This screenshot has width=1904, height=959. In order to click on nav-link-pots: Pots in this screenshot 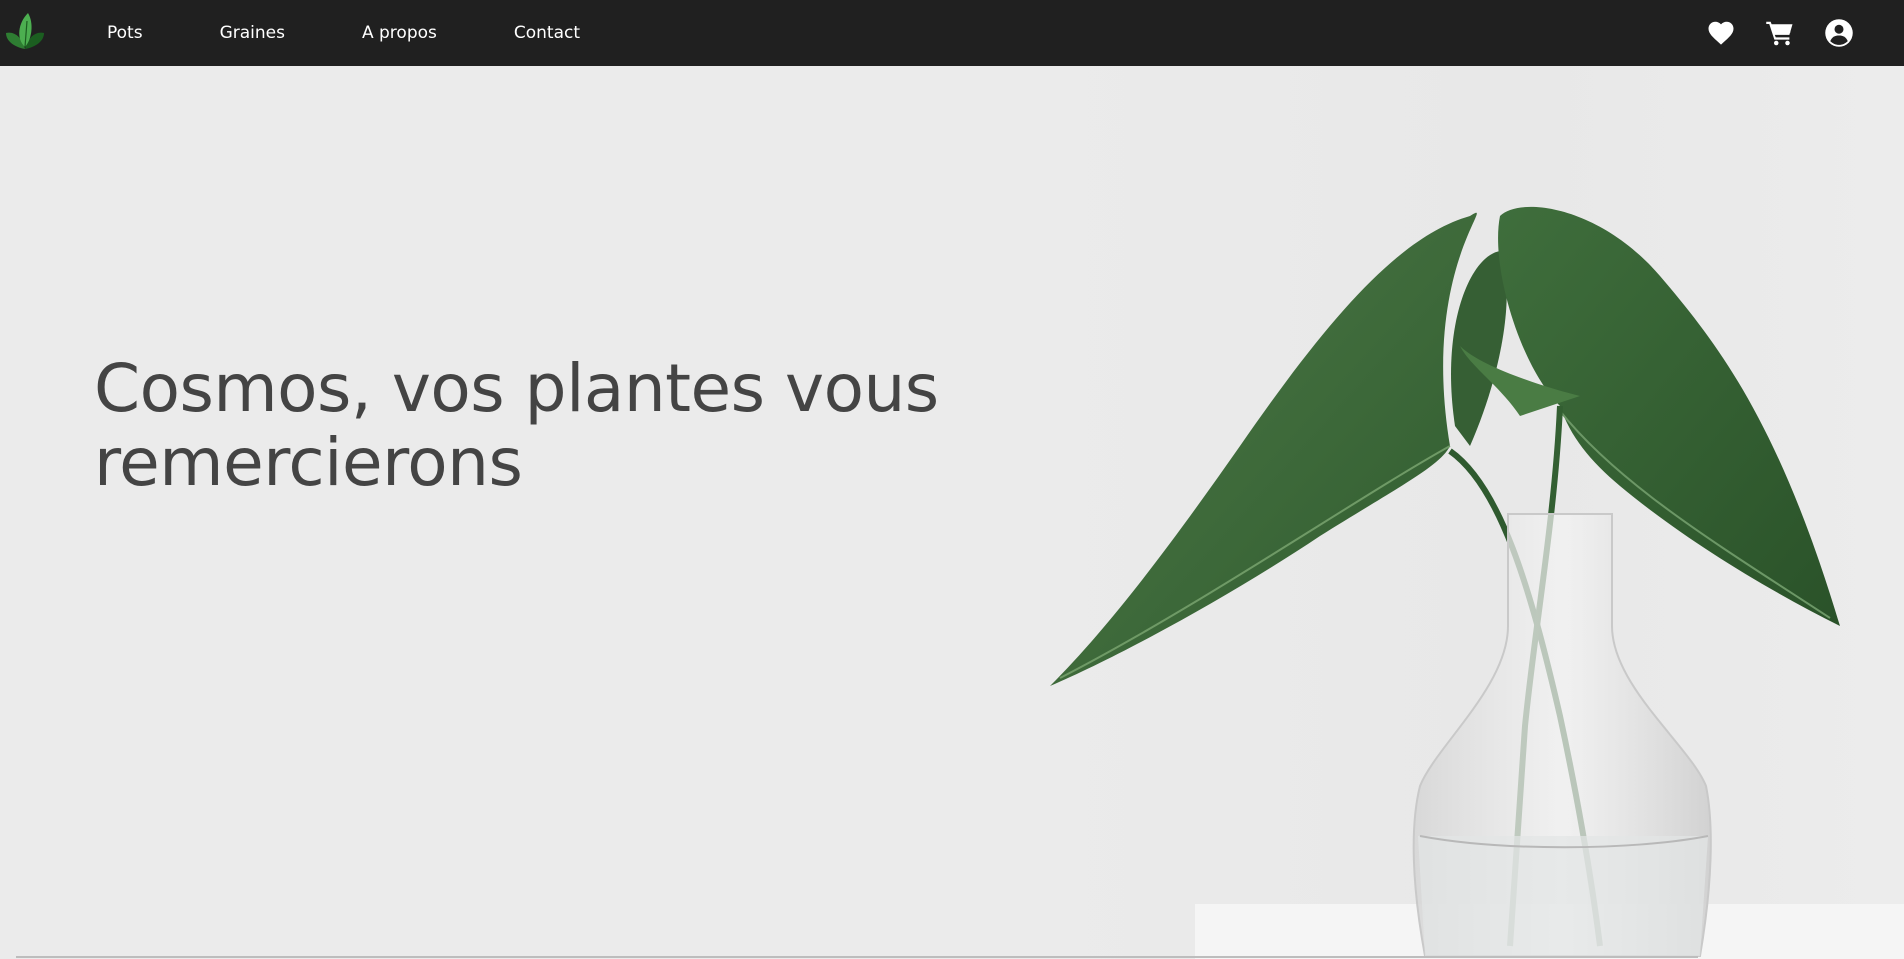, I will do `click(125, 33)`.